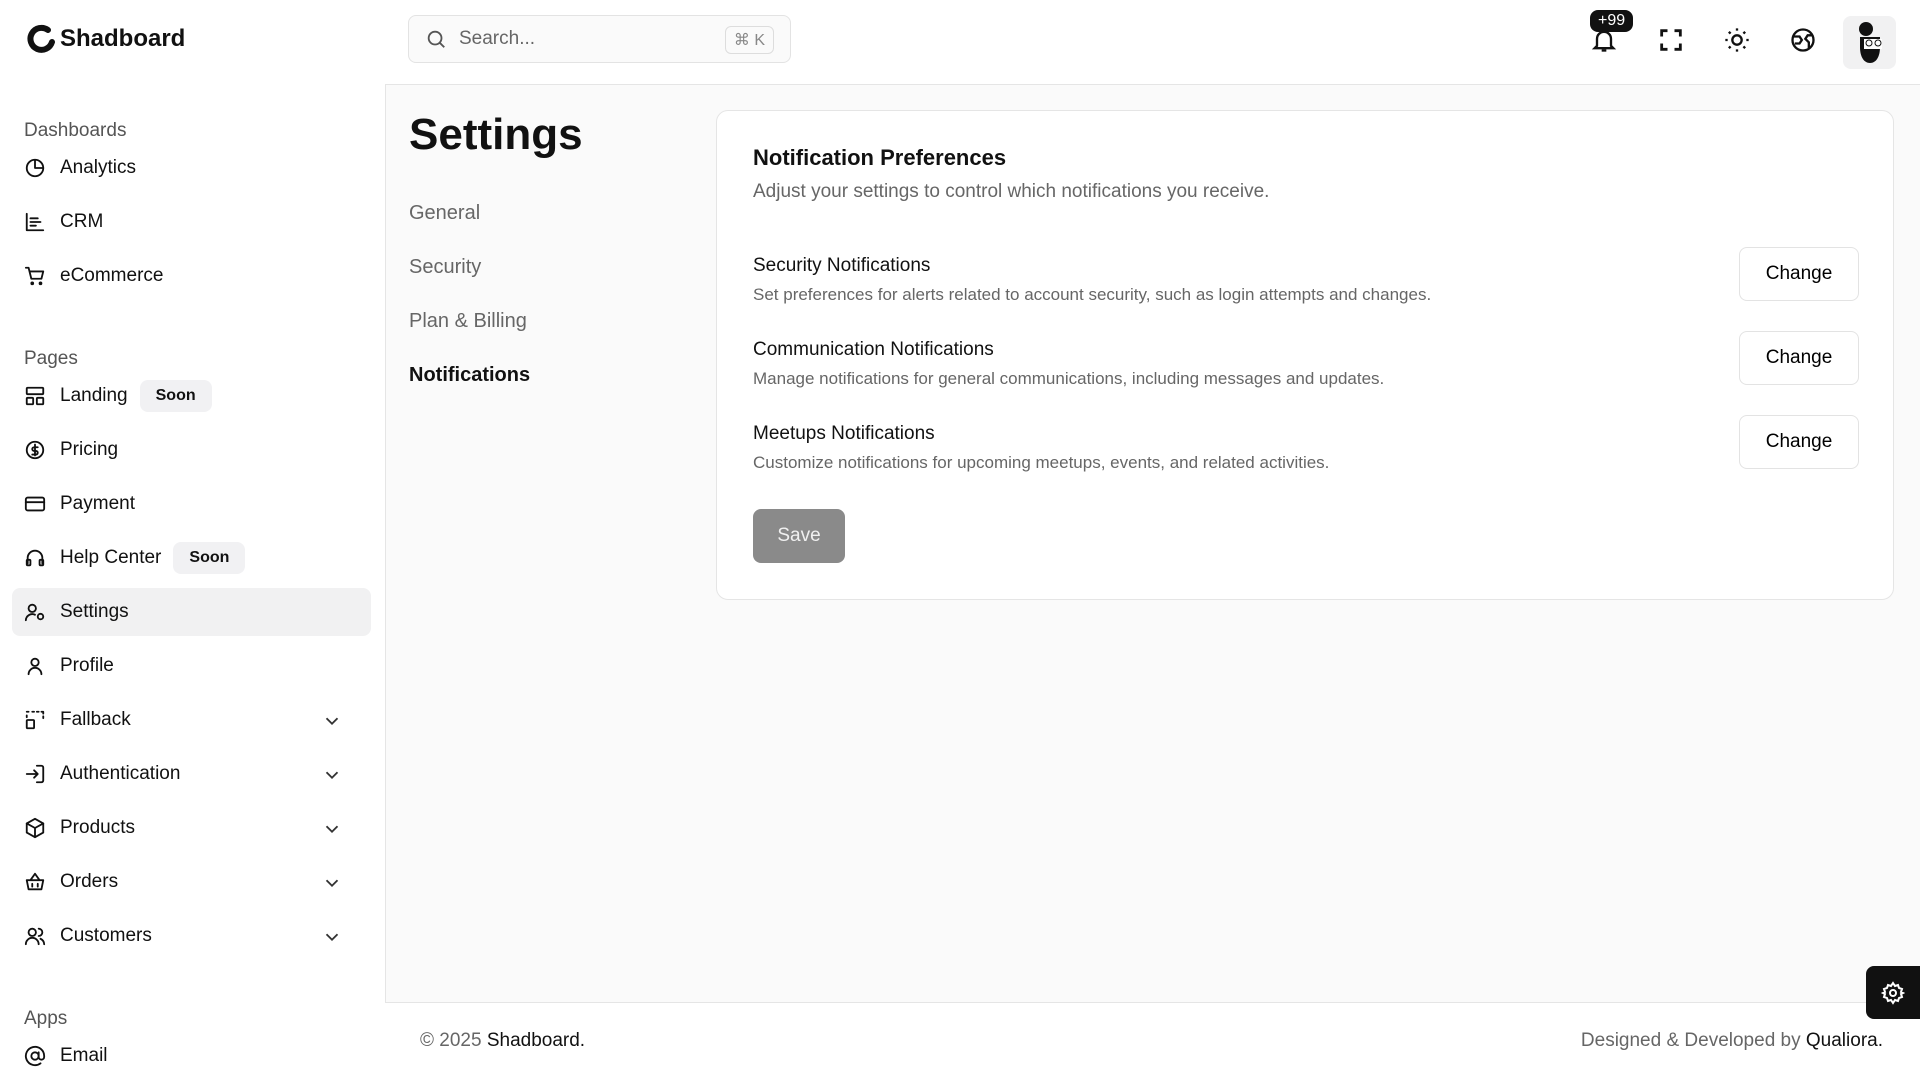 The image size is (1920, 1080). I want to click on sidebar-item-label: Orders, so click(89, 881).